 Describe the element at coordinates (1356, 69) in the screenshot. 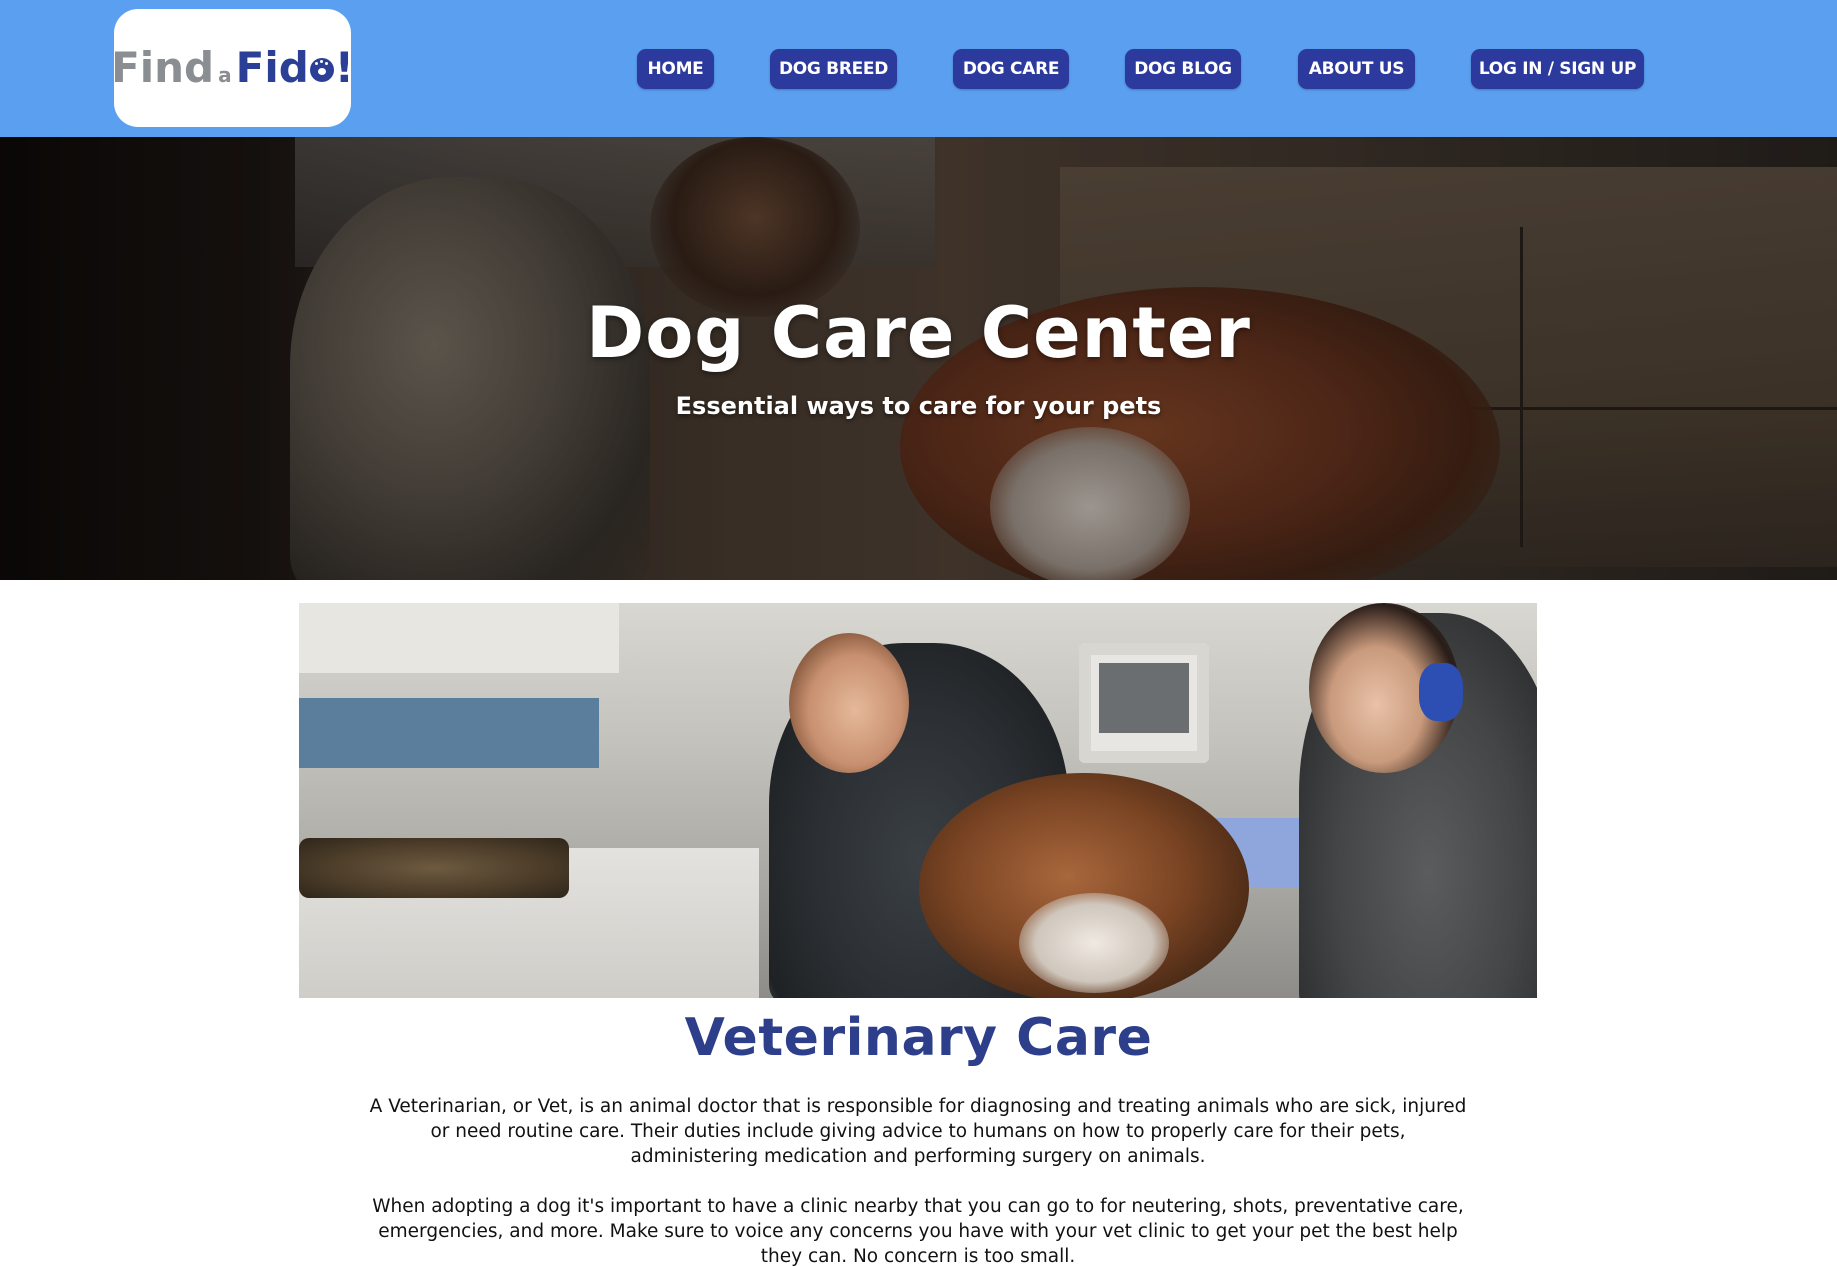

I see `nav-about-us-button: ABOUT US` at that location.